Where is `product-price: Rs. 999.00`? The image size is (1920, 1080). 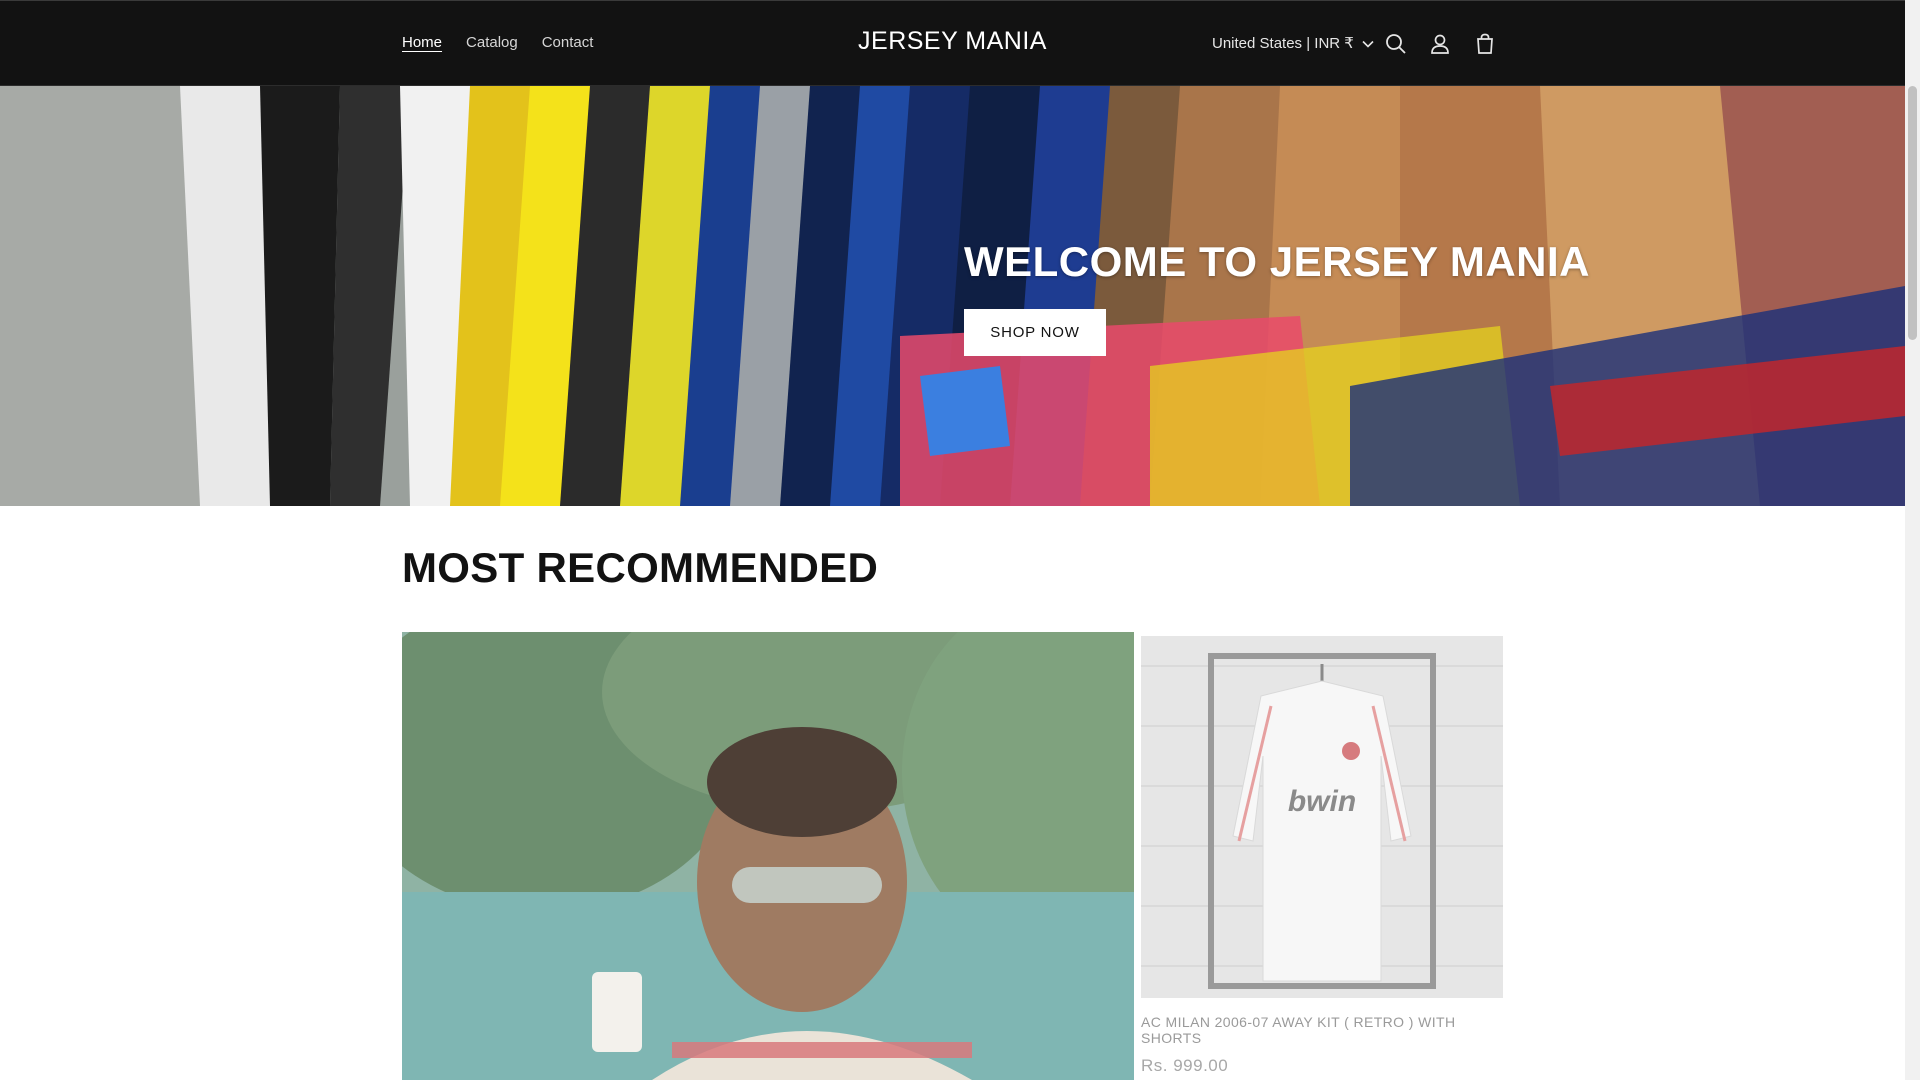
product-price: Rs. 999.00 is located at coordinates (1185, 1065).